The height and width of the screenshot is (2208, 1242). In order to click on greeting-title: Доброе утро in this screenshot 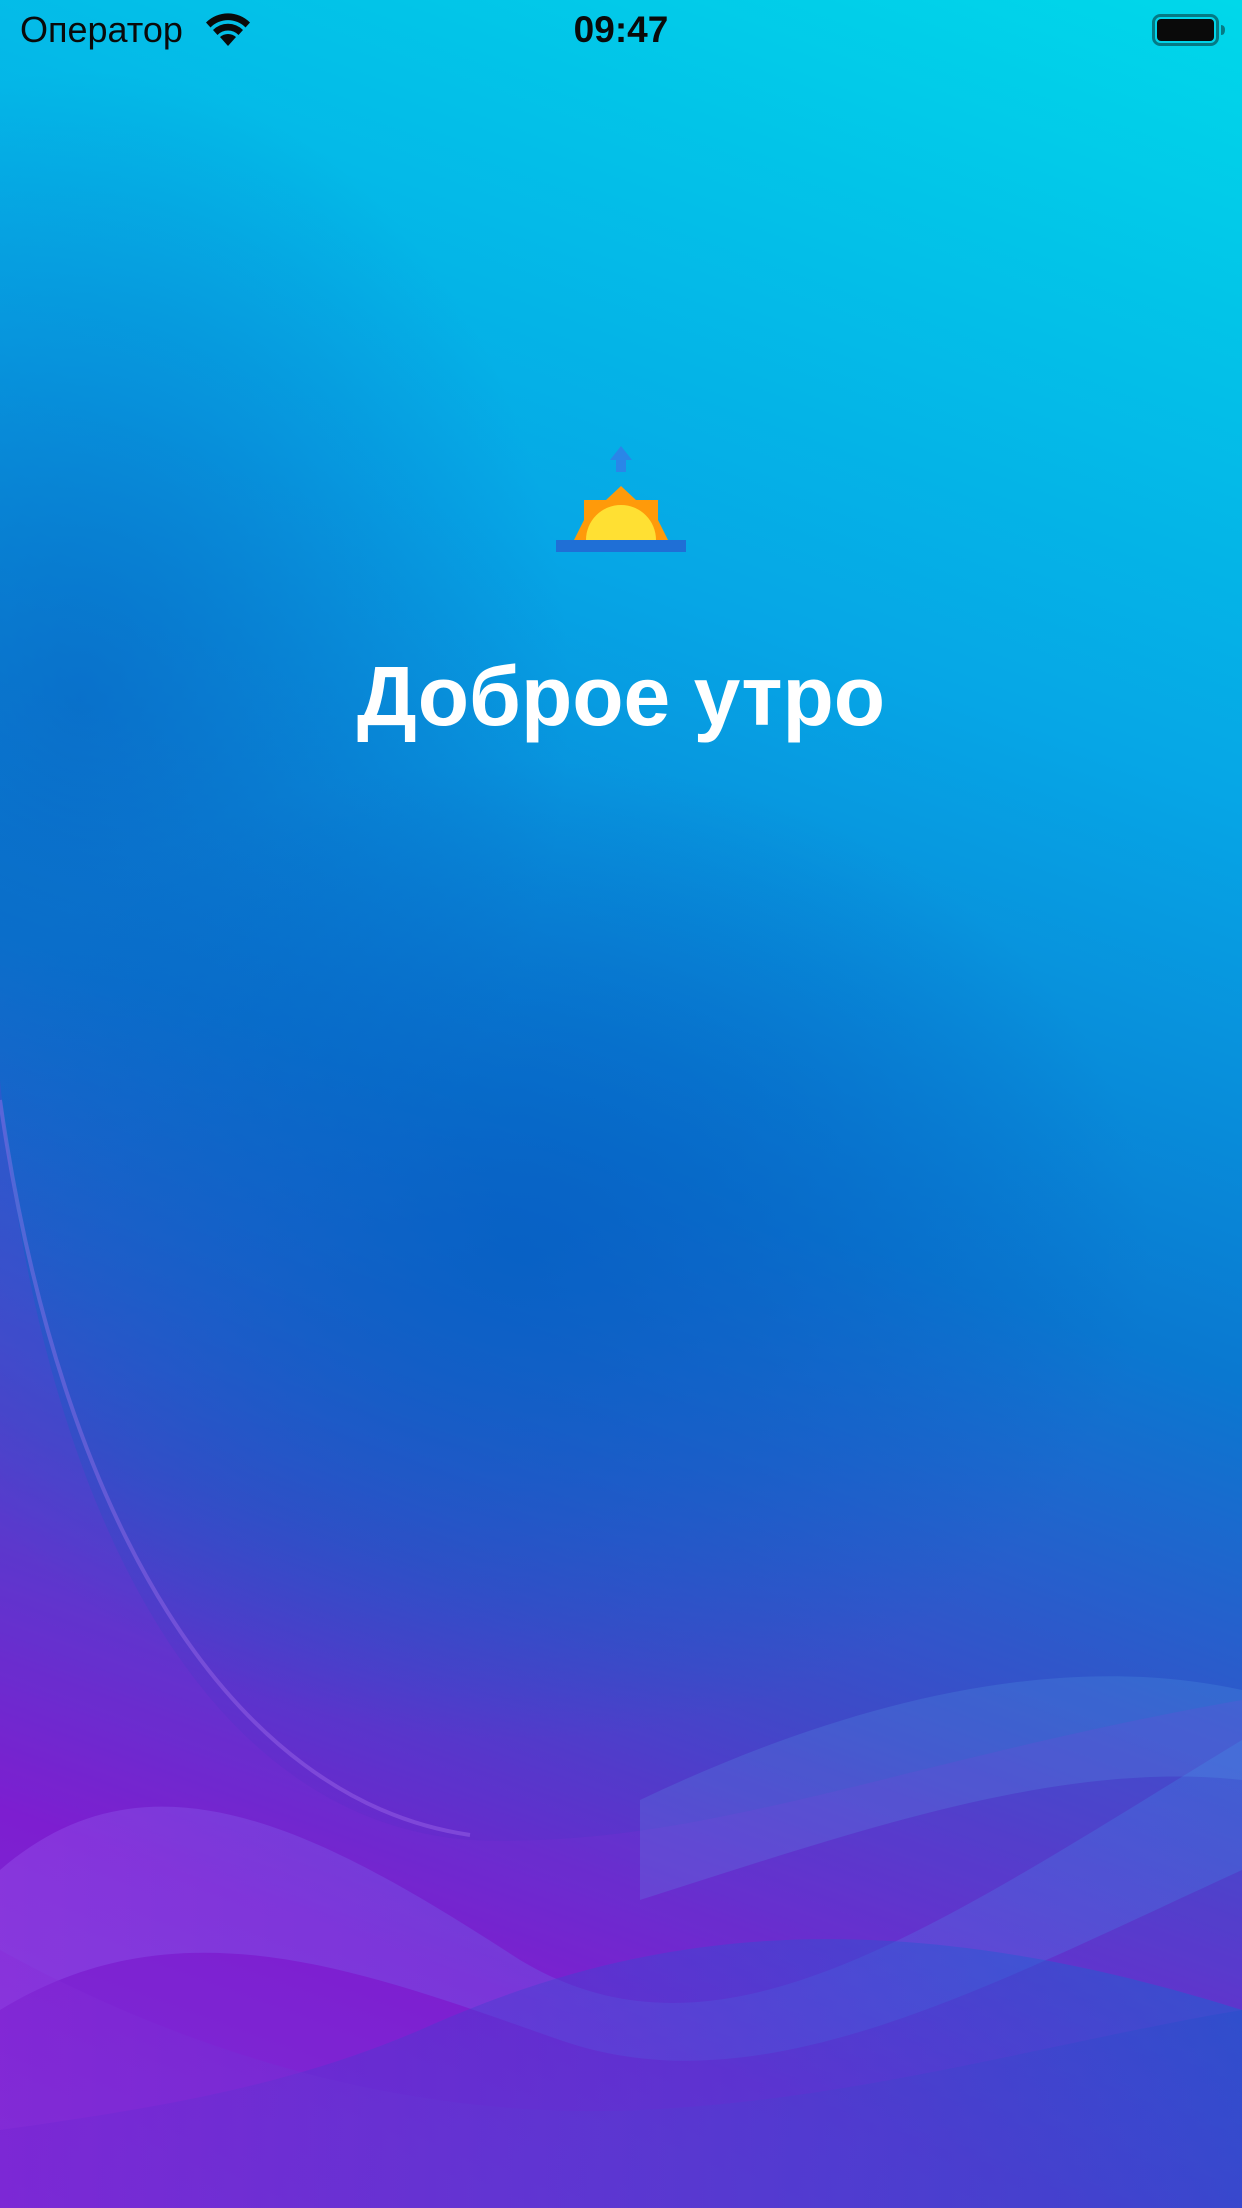, I will do `click(621, 696)`.